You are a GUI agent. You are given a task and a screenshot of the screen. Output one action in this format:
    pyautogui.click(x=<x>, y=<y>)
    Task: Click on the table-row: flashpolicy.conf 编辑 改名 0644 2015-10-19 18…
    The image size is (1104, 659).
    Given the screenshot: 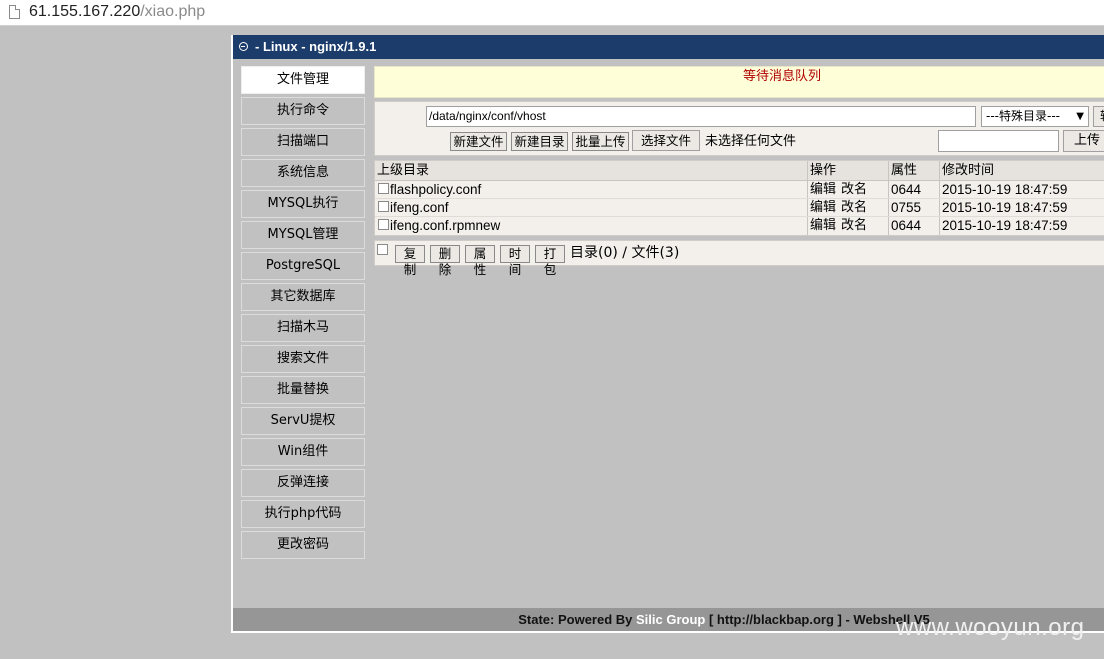 What is the action you would take?
    pyautogui.click(x=739, y=190)
    